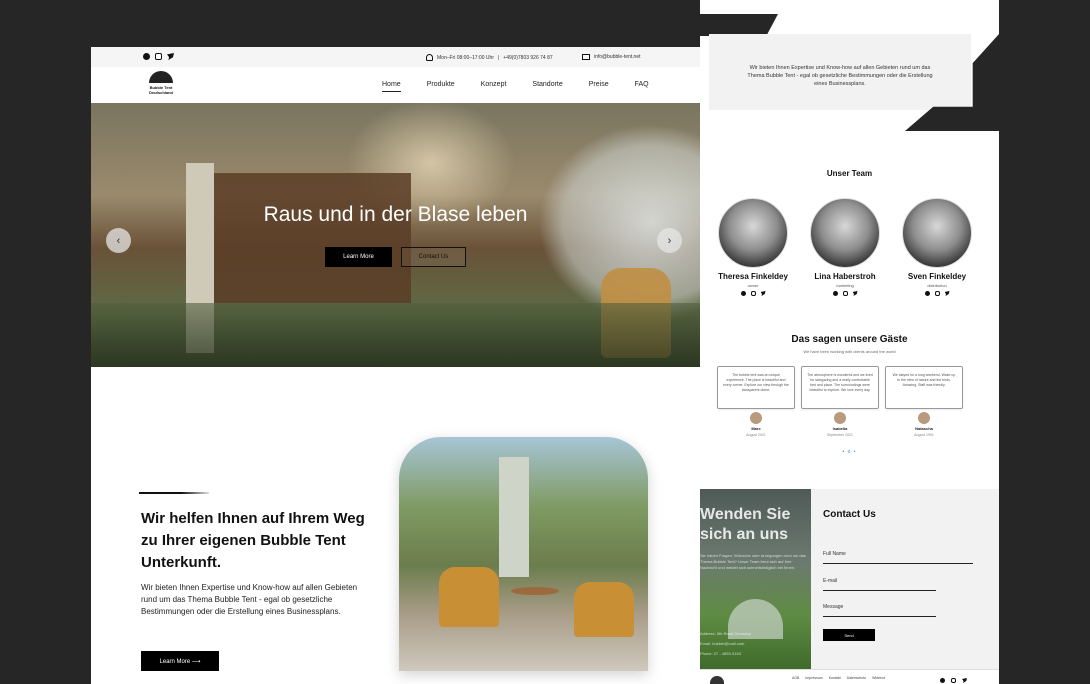 The width and height of the screenshot is (1090, 684). I want to click on review-date: September 2021, so click(840, 435).